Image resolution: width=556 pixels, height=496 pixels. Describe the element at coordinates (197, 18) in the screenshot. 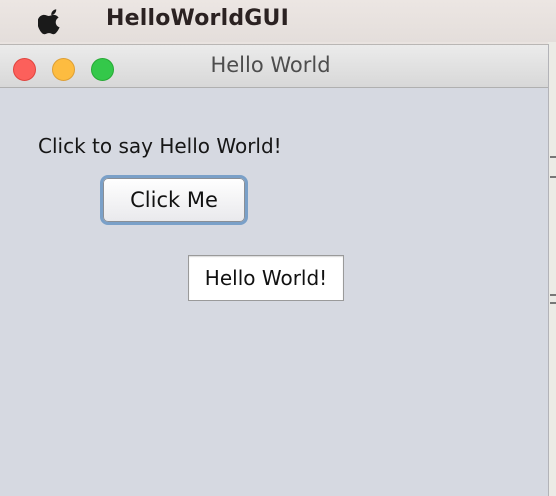

I see `app-name: HelloWorldGUI` at that location.